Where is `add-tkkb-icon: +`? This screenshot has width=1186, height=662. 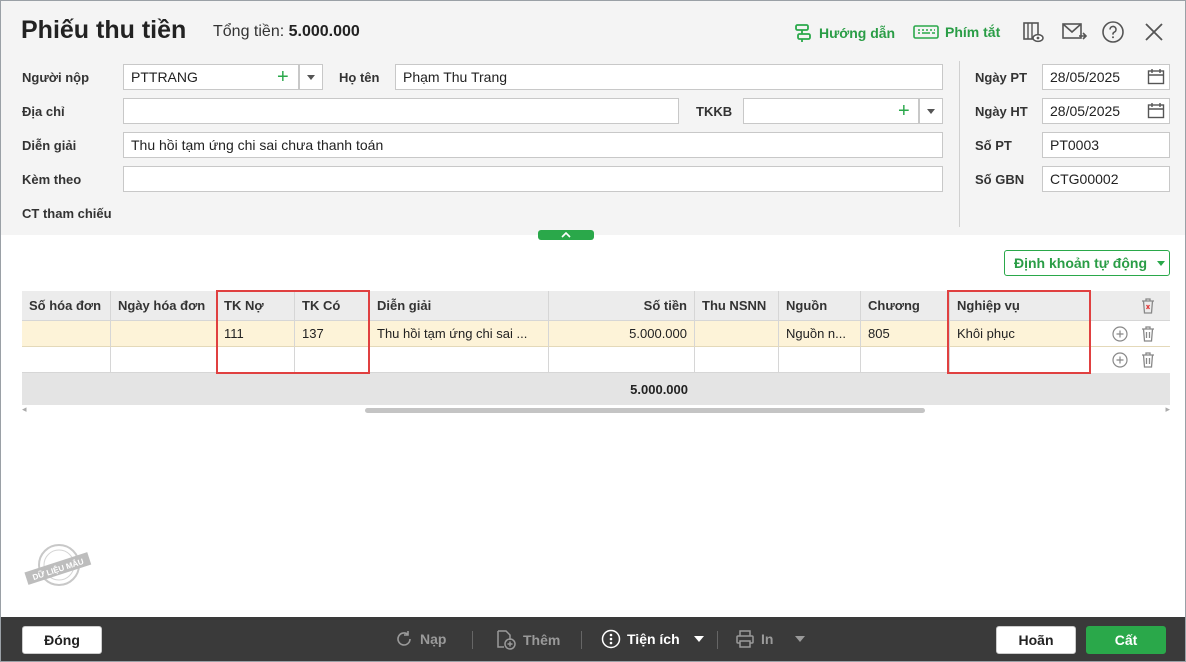 add-tkkb-icon: + is located at coordinates (904, 111).